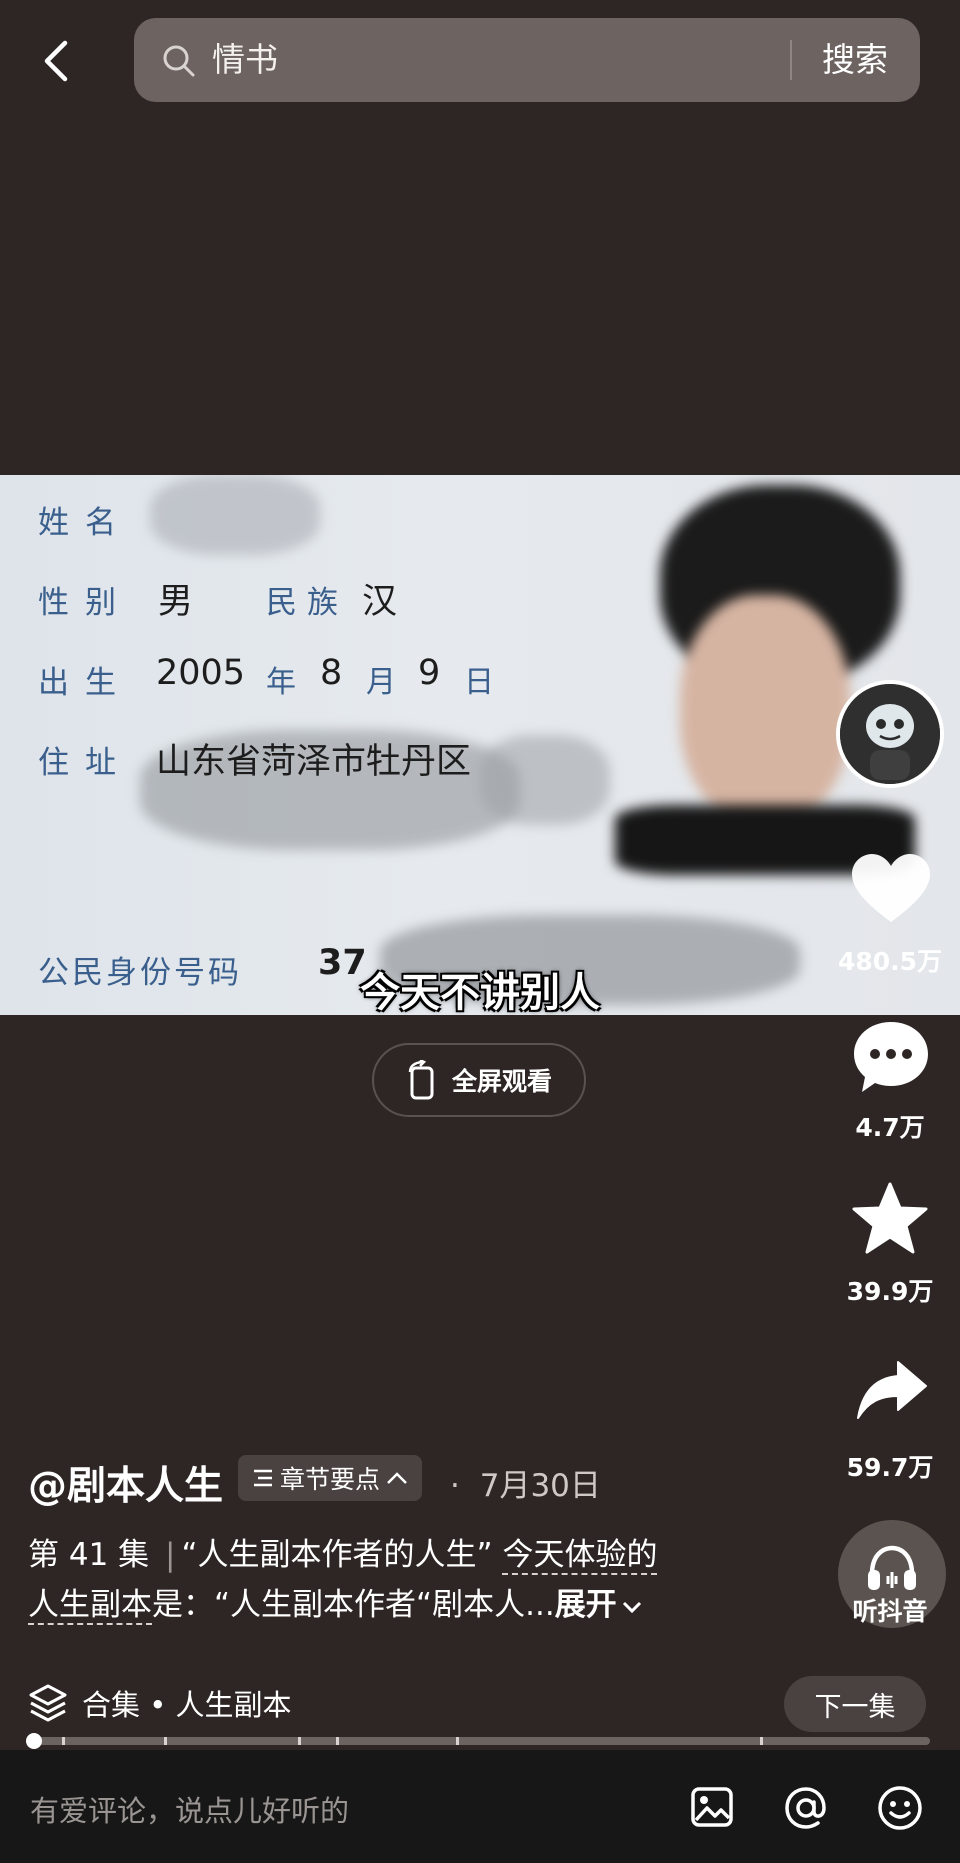  What do you see at coordinates (125, 1483) in the screenshot?
I see `author-name: @剧本人生` at bounding box center [125, 1483].